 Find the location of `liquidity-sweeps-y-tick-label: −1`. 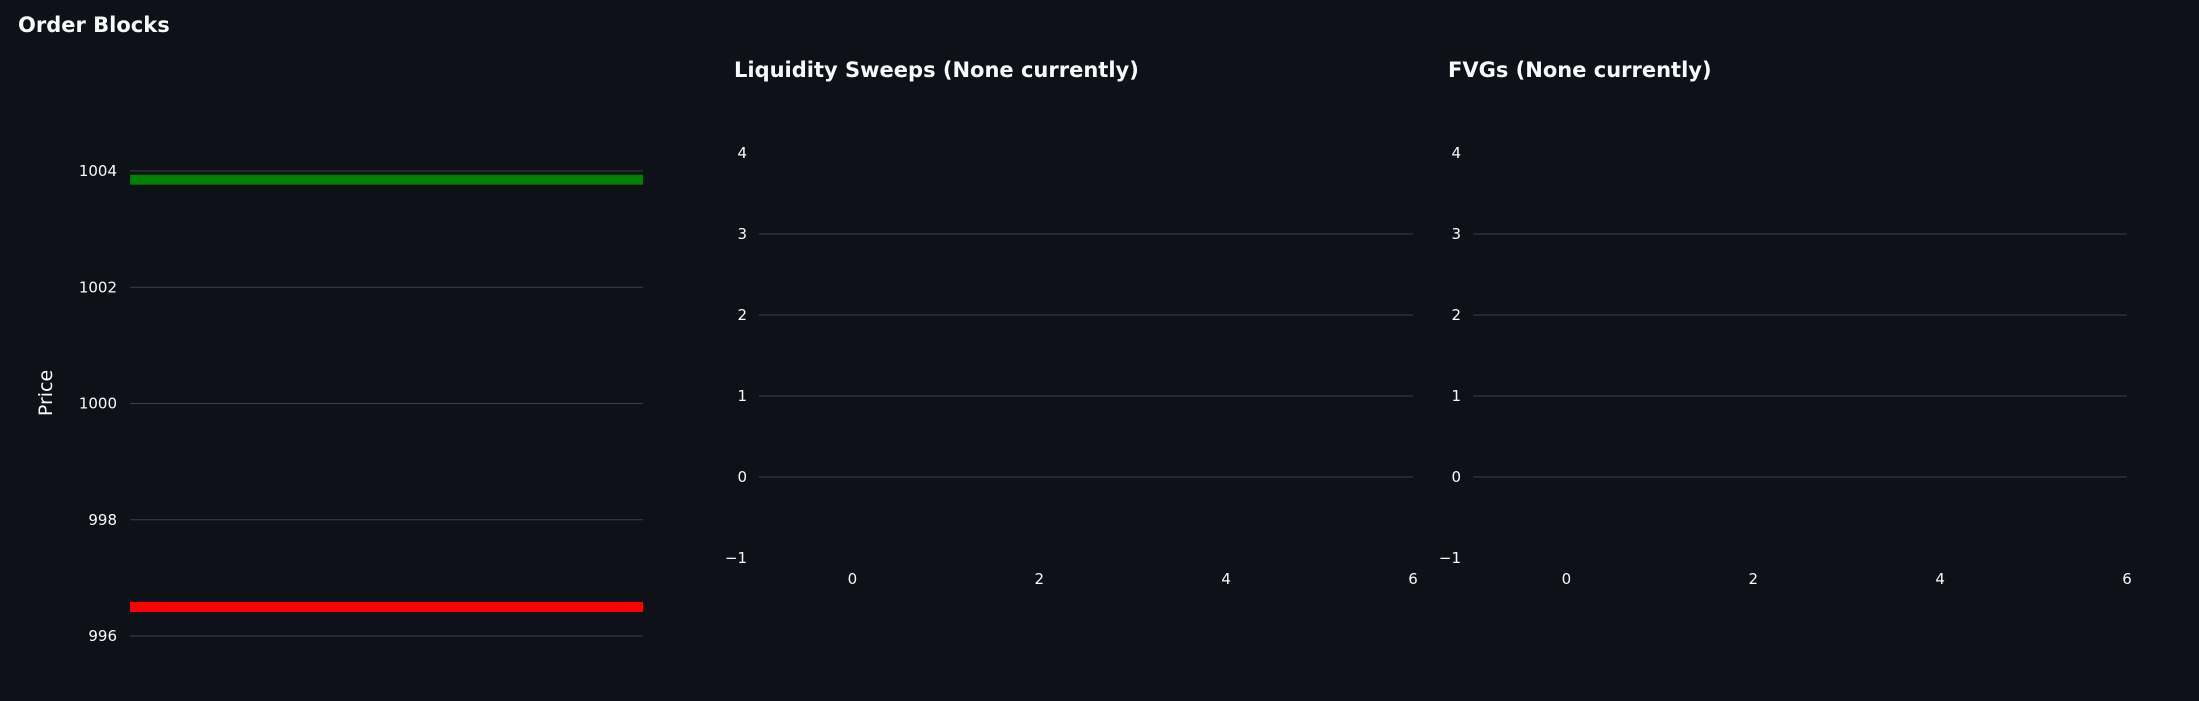

liquidity-sweeps-y-tick-label: −1 is located at coordinates (736, 558).